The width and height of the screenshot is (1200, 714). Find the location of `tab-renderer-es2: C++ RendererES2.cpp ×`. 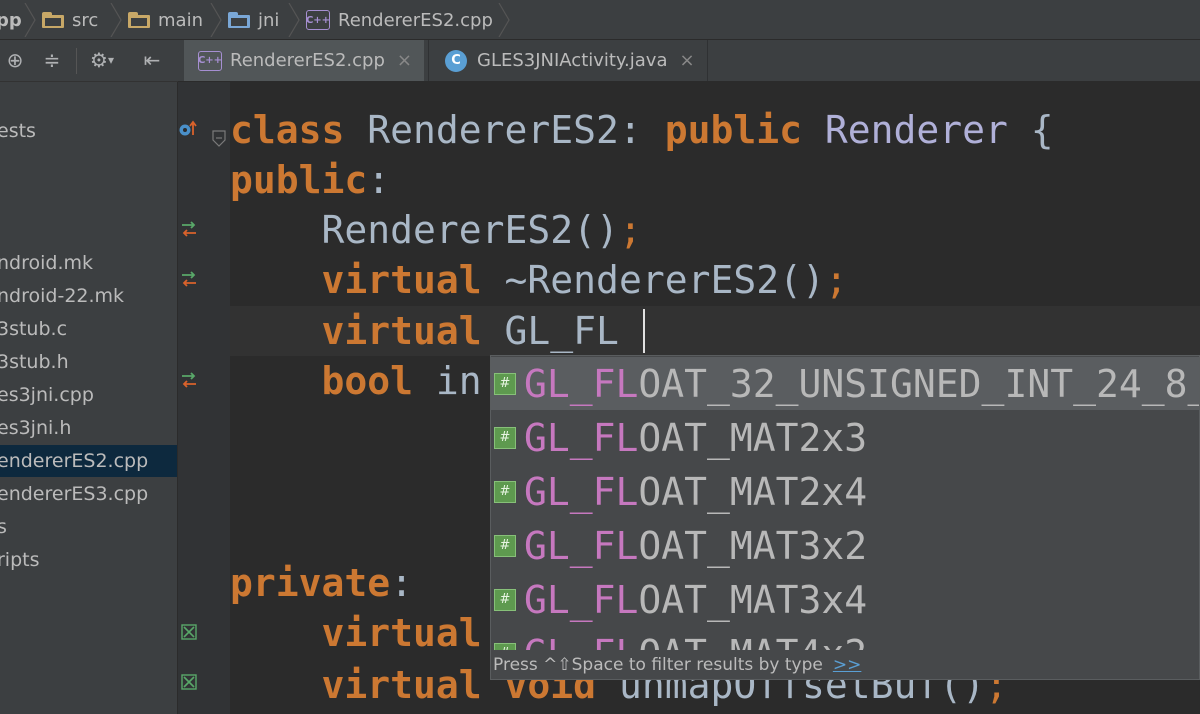

tab-renderer-es2: C++ RendererES2.cpp × is located at coordinates (304, 60).